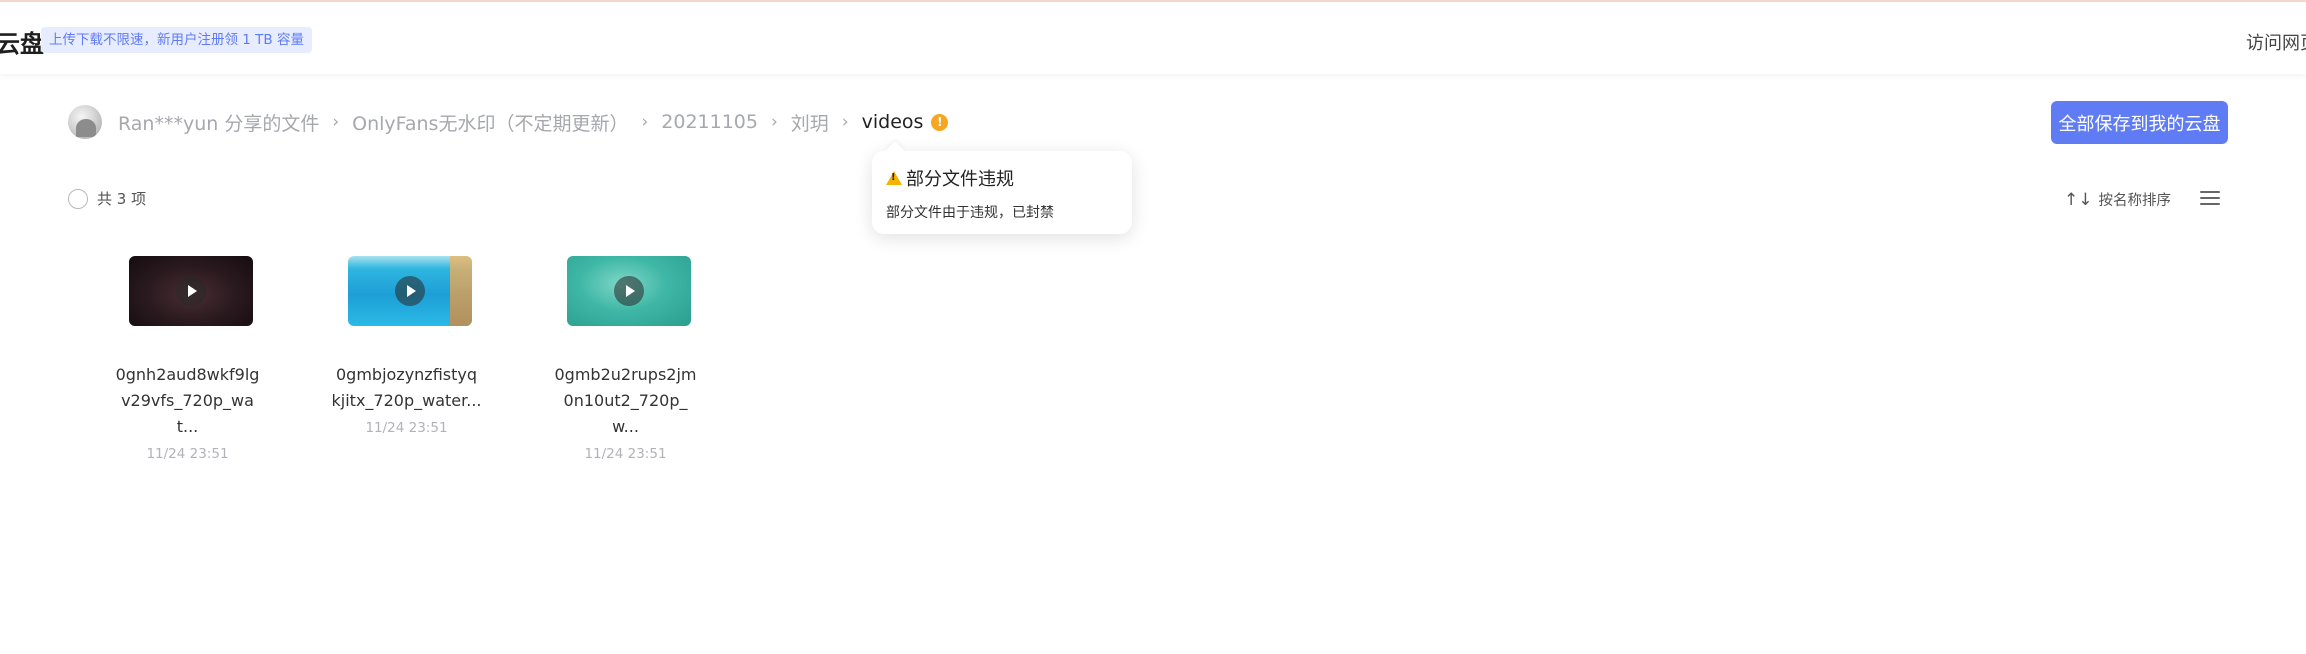 The width and height of the screenshot is (2306, 654). I want to click on breadcrumb-item-owner: Ran***yun 分享的文件, so click(218, 122).